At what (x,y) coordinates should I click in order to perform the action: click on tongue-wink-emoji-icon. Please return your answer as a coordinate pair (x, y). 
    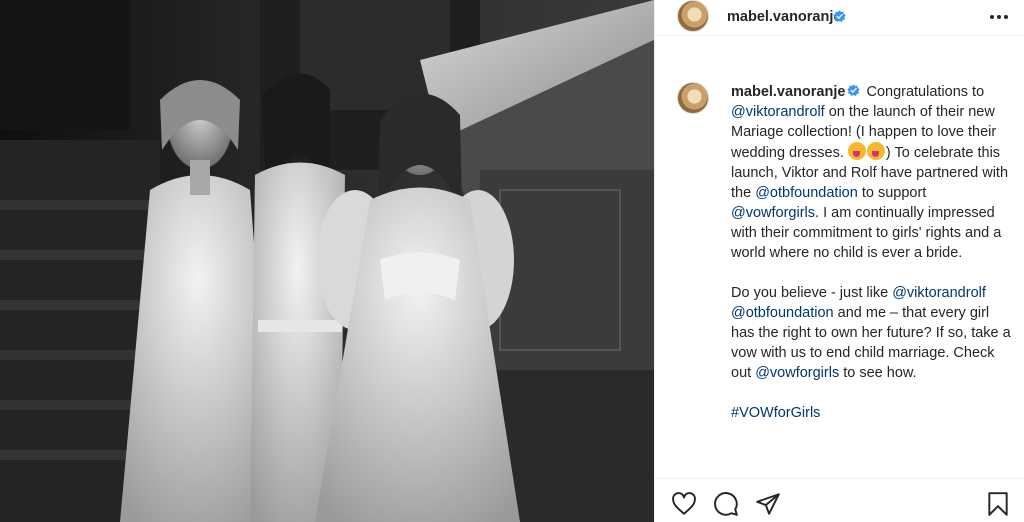
    Looking at the image, I should click on (875, 151).